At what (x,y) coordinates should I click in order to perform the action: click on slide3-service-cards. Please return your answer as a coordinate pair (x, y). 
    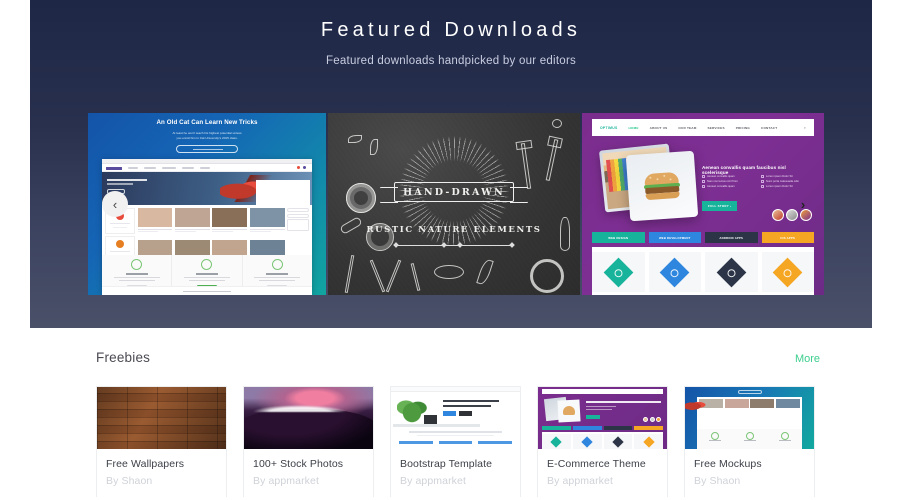
    Looking at the image, I should click on (703, 271).